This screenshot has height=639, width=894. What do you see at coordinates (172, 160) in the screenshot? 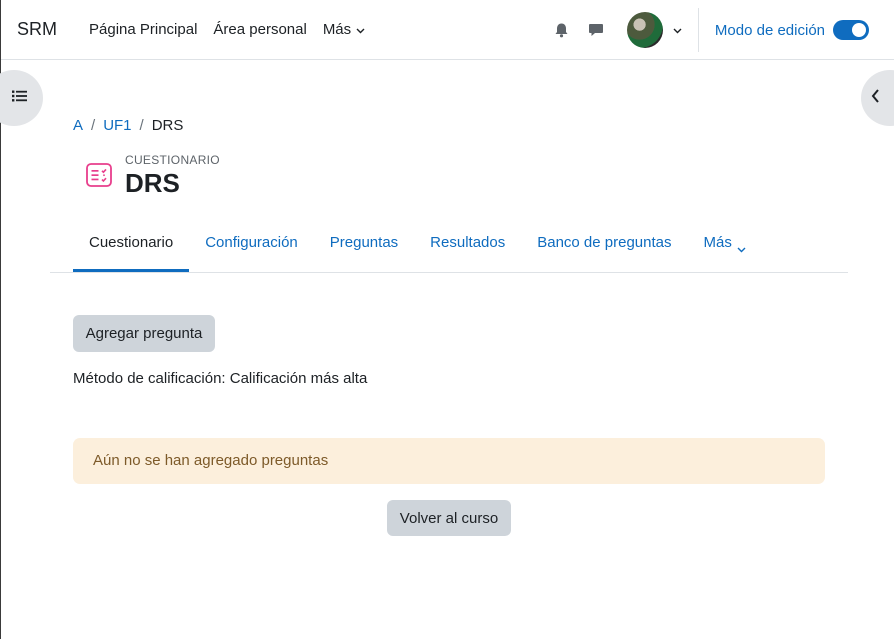
I see `activity-type-label: CUESTIONARIO` at bounding box center [172, 160].